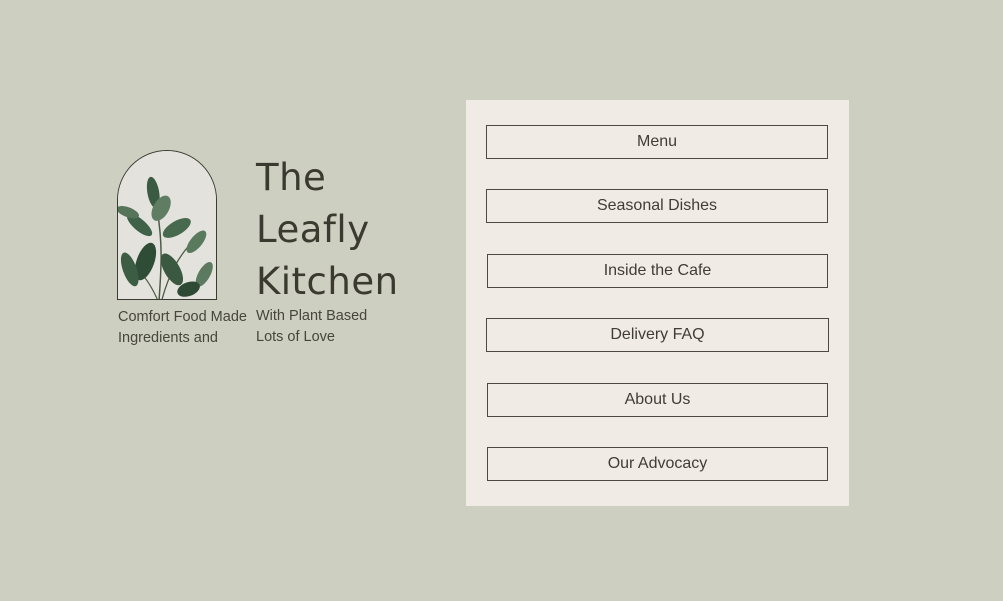  What do you see at coordinates (312, 316) in the screenshot?
I see `tagline-line: With Plant Based` at bounding box center [312, 316].